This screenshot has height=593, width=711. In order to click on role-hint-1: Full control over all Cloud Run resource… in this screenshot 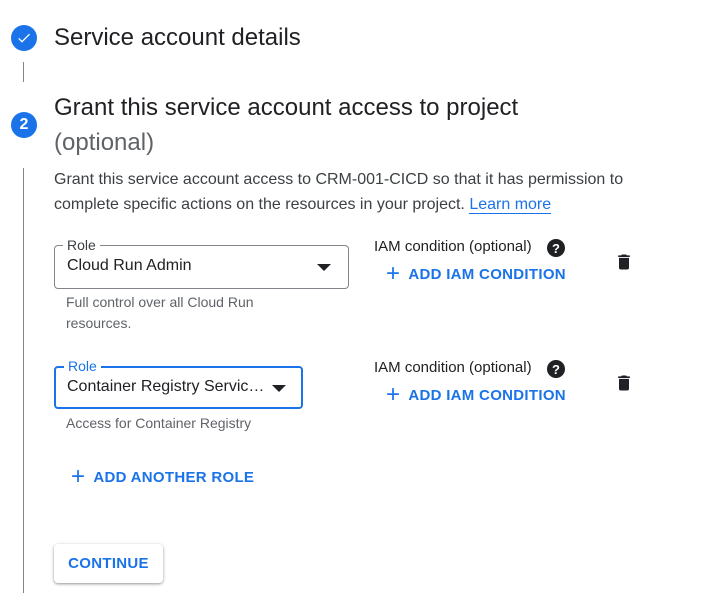, I will do `click(160, 312)`.